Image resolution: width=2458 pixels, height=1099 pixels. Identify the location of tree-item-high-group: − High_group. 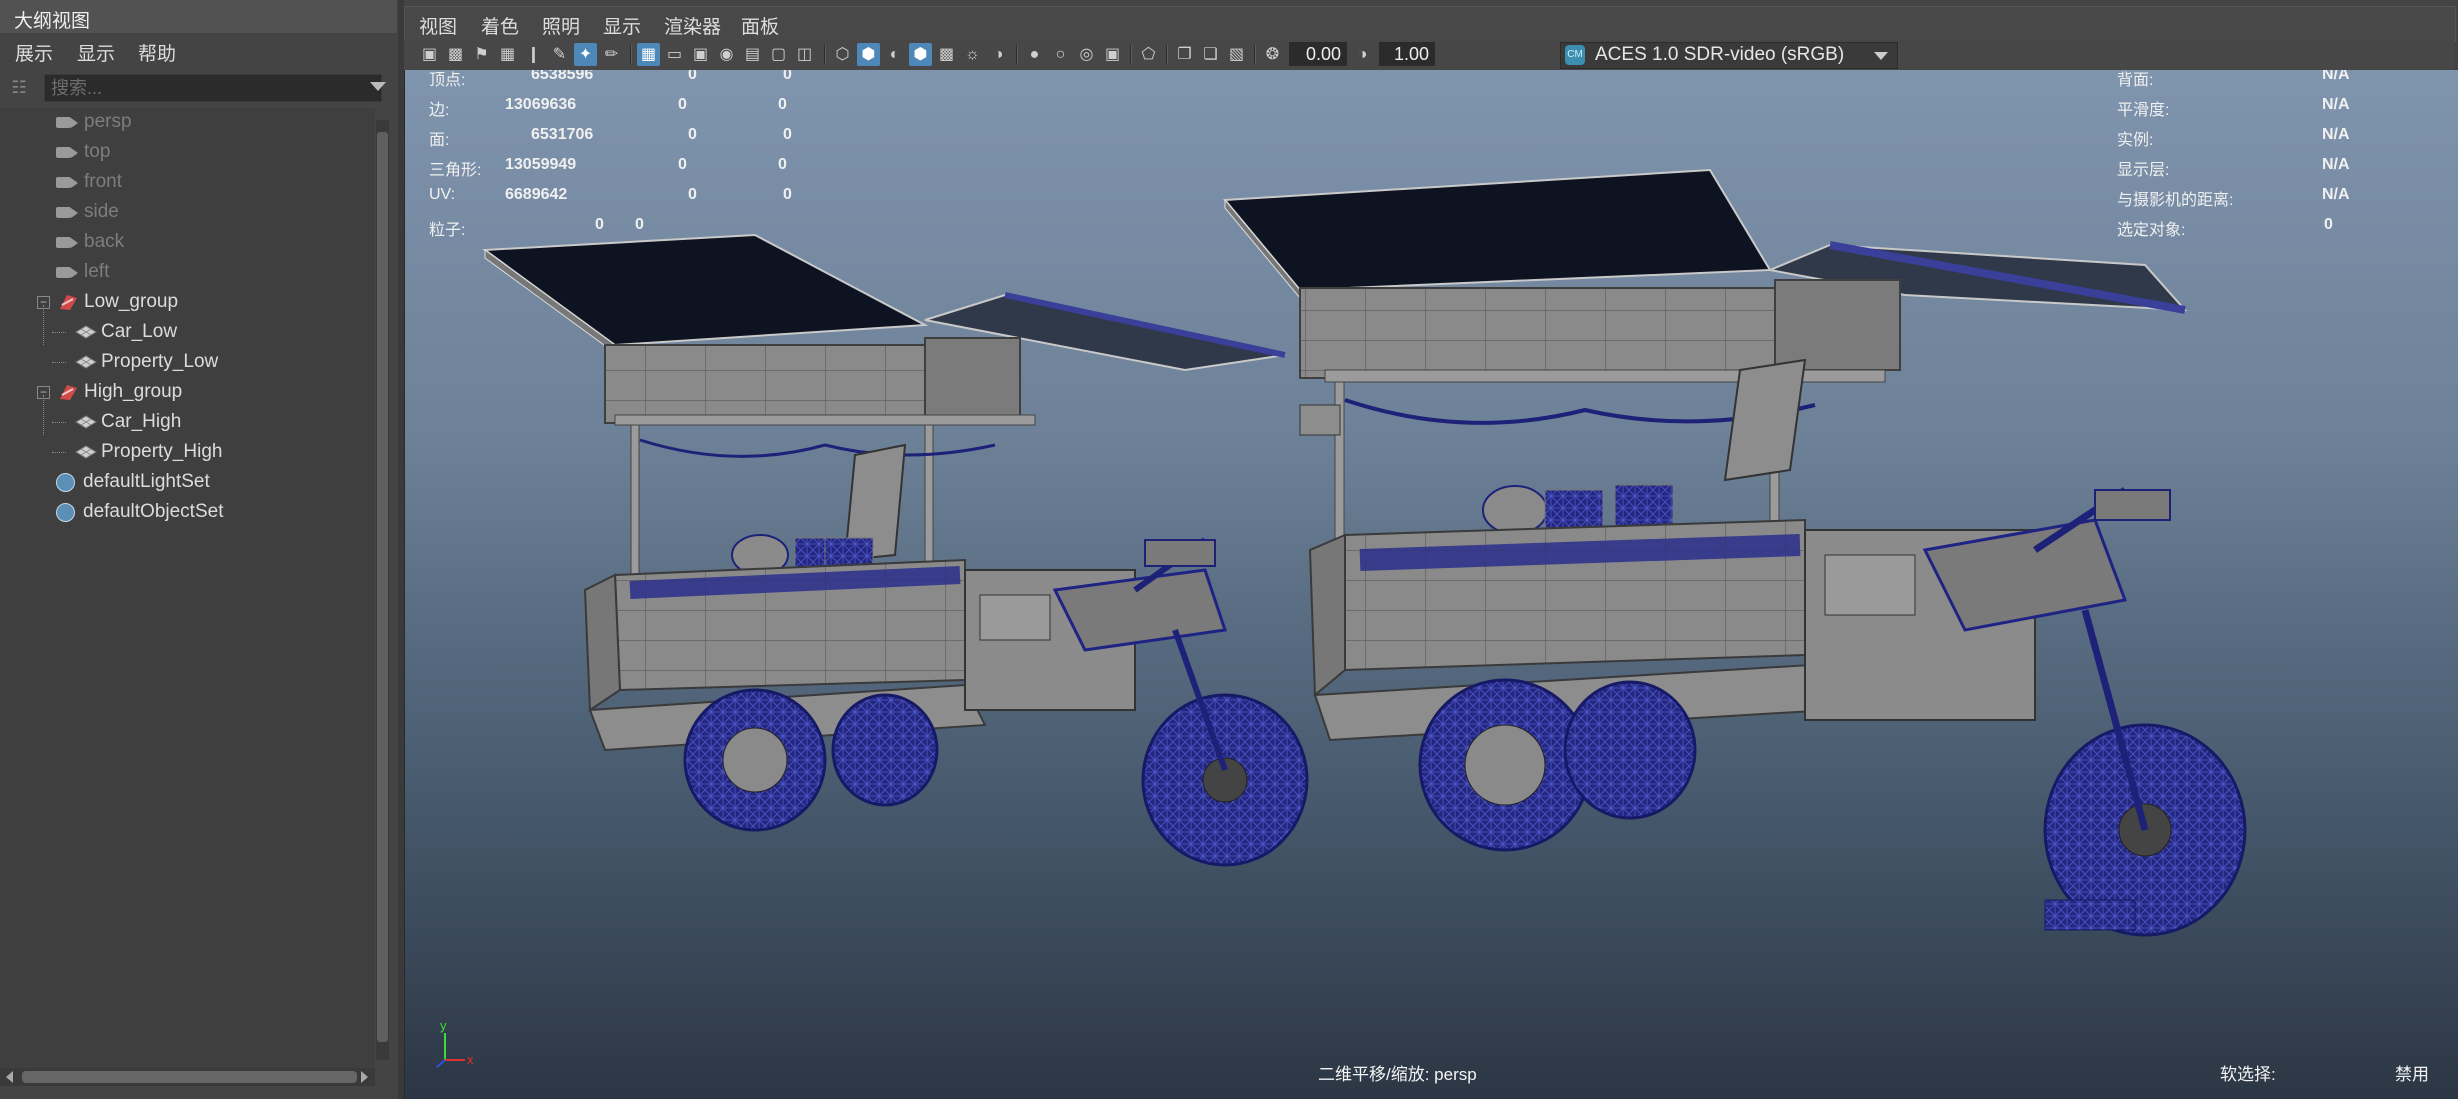
(197, 393).